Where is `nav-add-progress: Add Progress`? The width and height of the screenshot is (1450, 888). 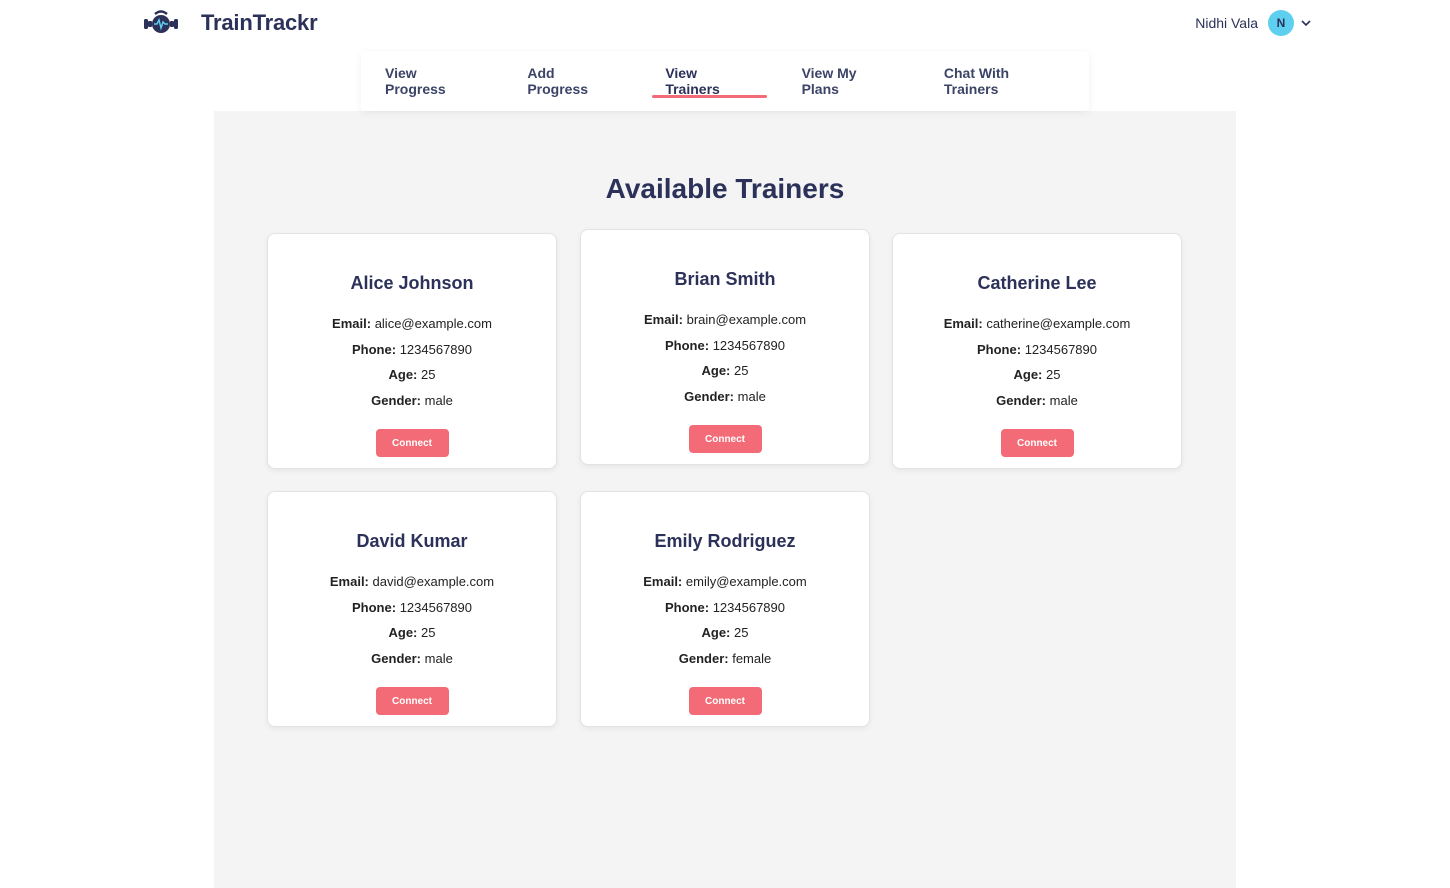
nav-add-progress: Add Progress is located at coordinates (572, 81).